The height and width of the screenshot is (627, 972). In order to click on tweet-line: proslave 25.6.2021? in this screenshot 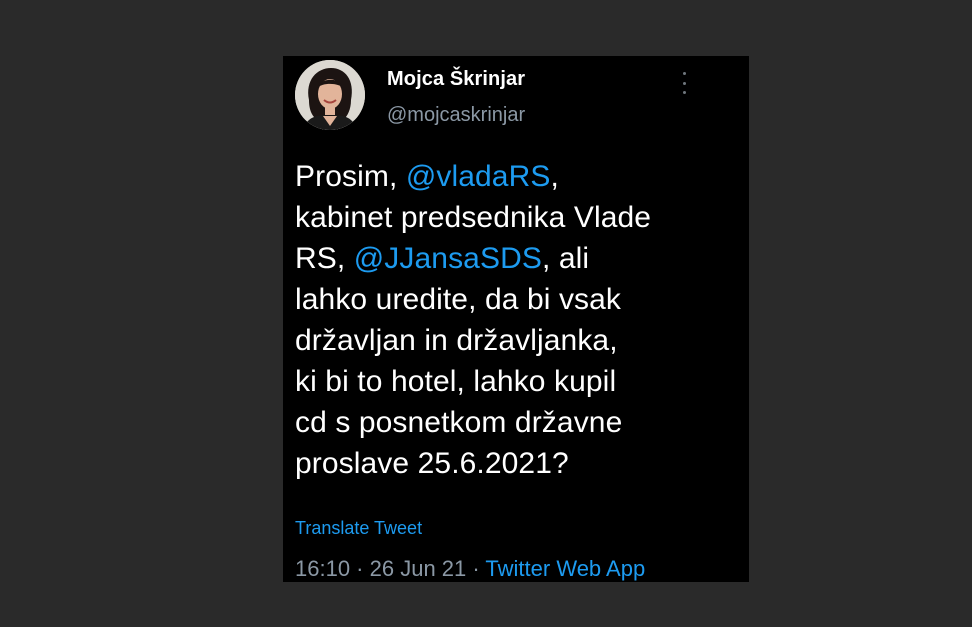, I will do `click(515, 463)`.